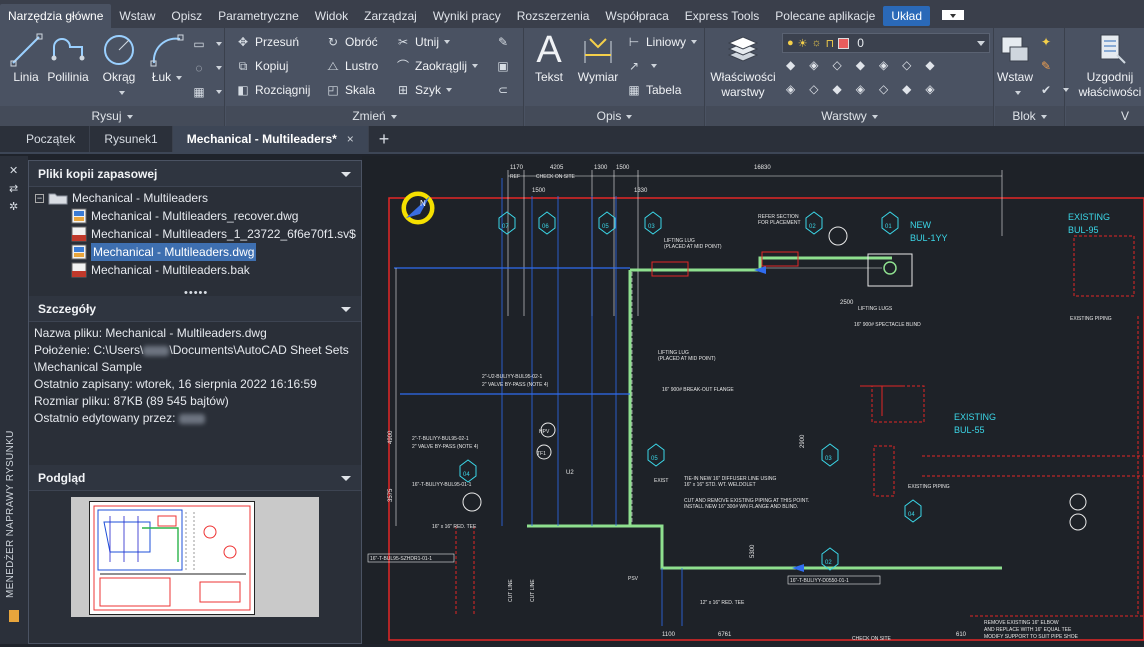 The width and height of the screenshot is (1144, 647). I want to click on text-button: A Tekst, so click(549, 58).